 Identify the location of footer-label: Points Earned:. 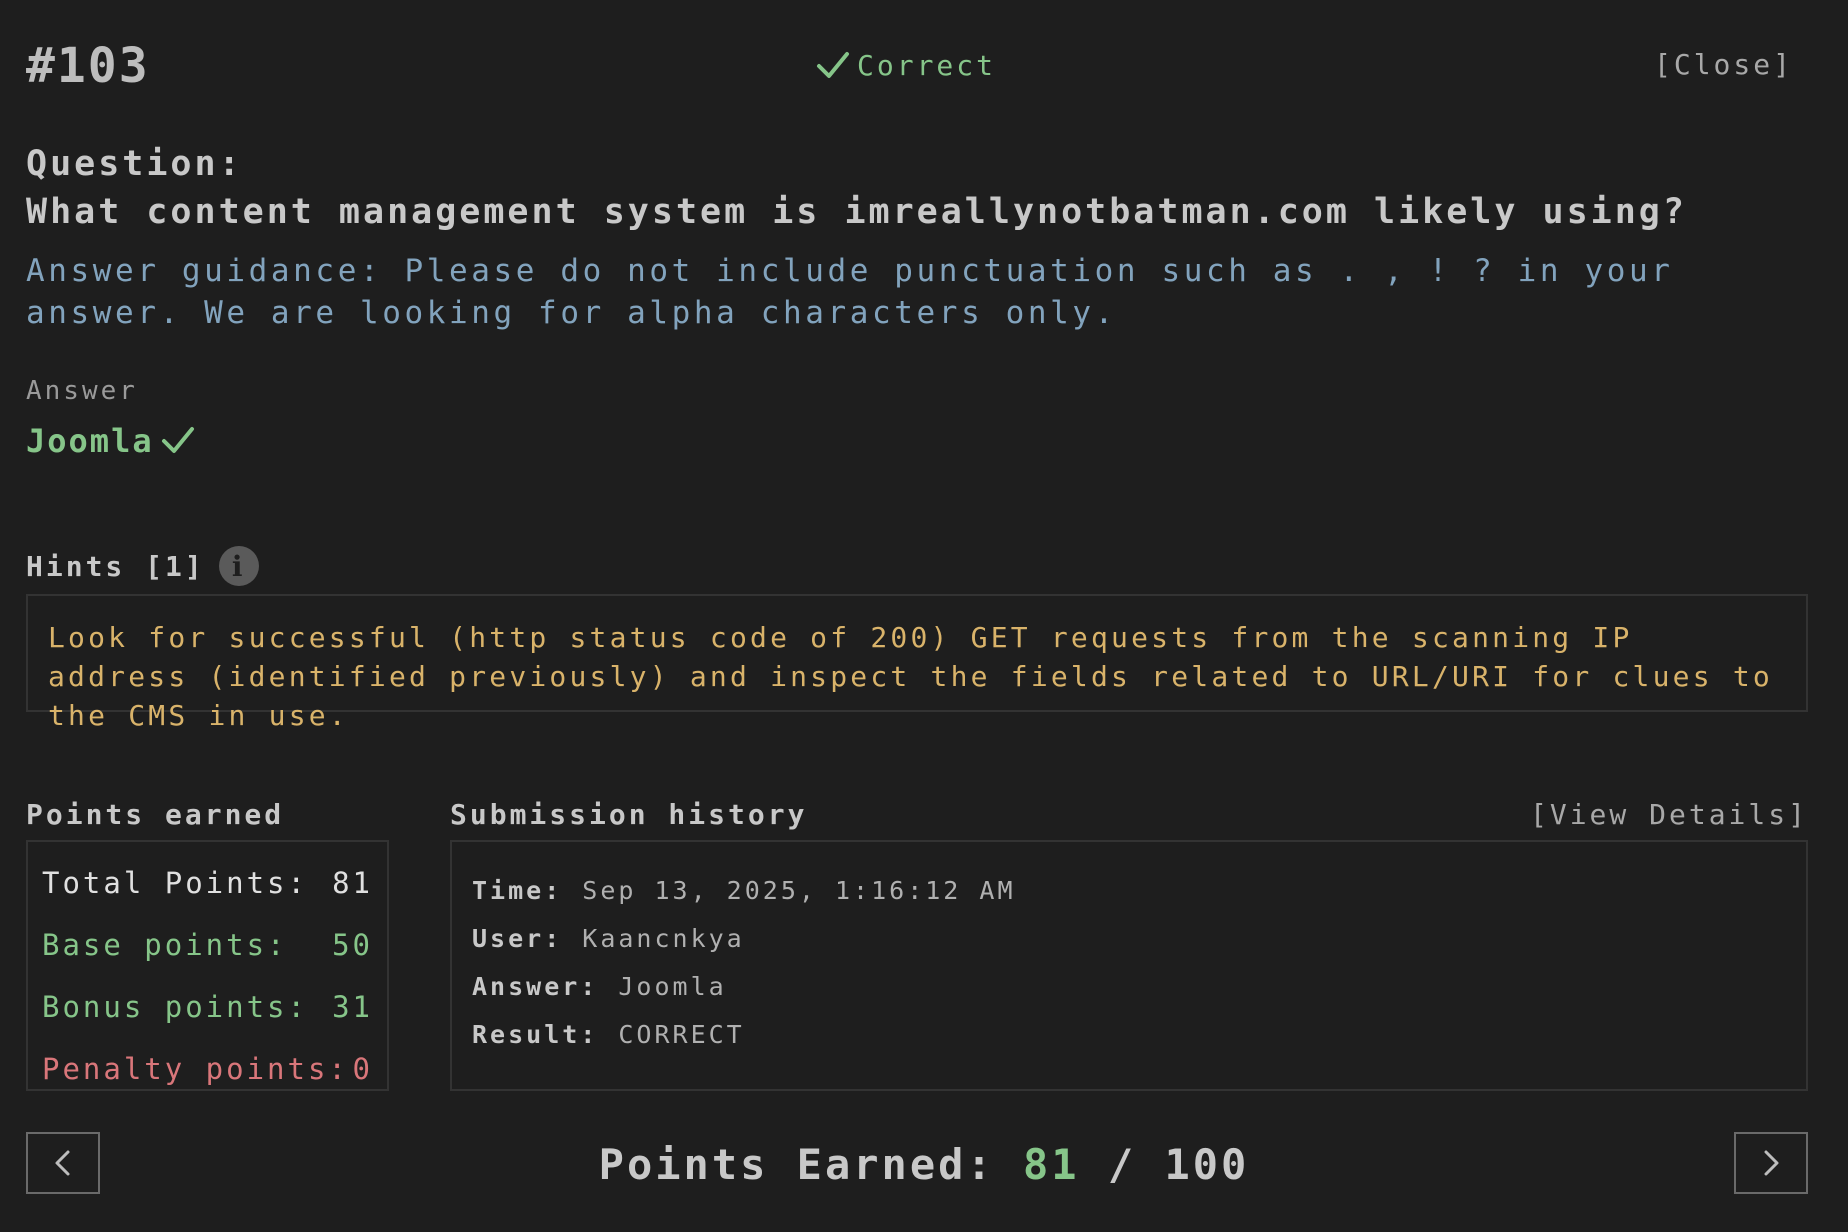
(796, 1164).